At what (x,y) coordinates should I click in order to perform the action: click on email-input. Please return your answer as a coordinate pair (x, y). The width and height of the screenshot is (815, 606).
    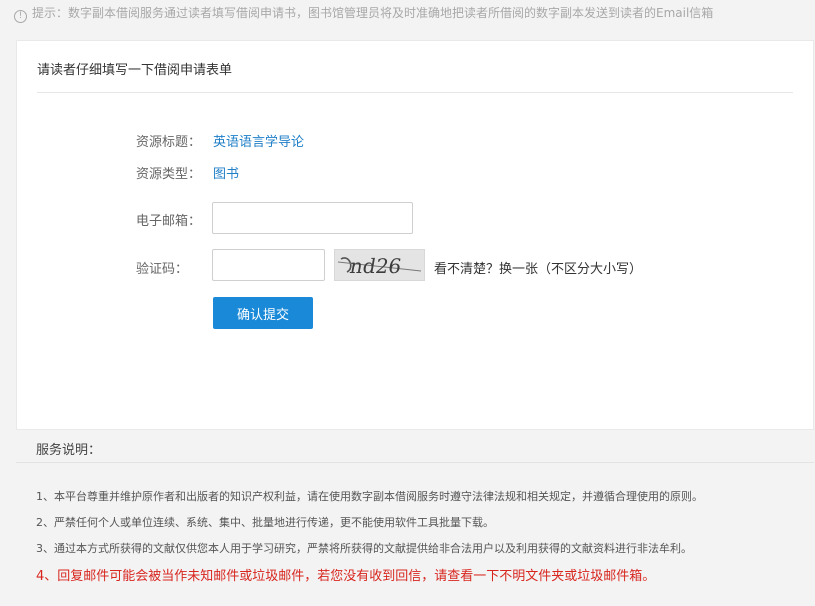
    Looking at the image, I should click on (312, 218).